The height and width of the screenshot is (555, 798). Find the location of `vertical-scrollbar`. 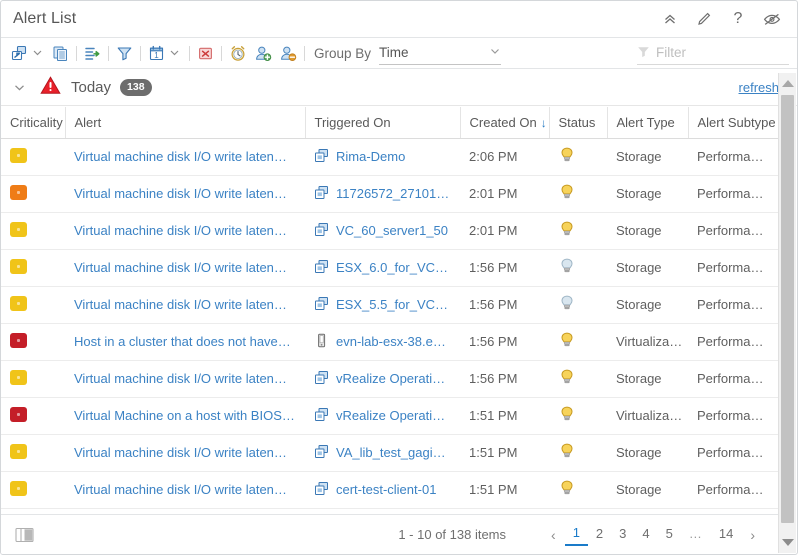

vertical-scrollbar is located at coordinates (787, 313).